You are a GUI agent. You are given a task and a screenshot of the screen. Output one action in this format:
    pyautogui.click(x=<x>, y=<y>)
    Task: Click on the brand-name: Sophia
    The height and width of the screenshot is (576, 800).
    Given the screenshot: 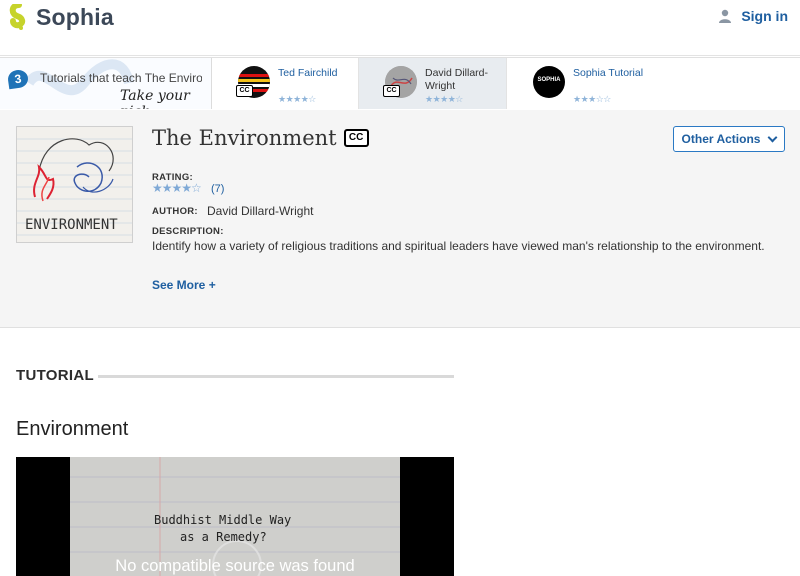 What is the action you would take?
    pyautogui.click(x=75, y=16)
    